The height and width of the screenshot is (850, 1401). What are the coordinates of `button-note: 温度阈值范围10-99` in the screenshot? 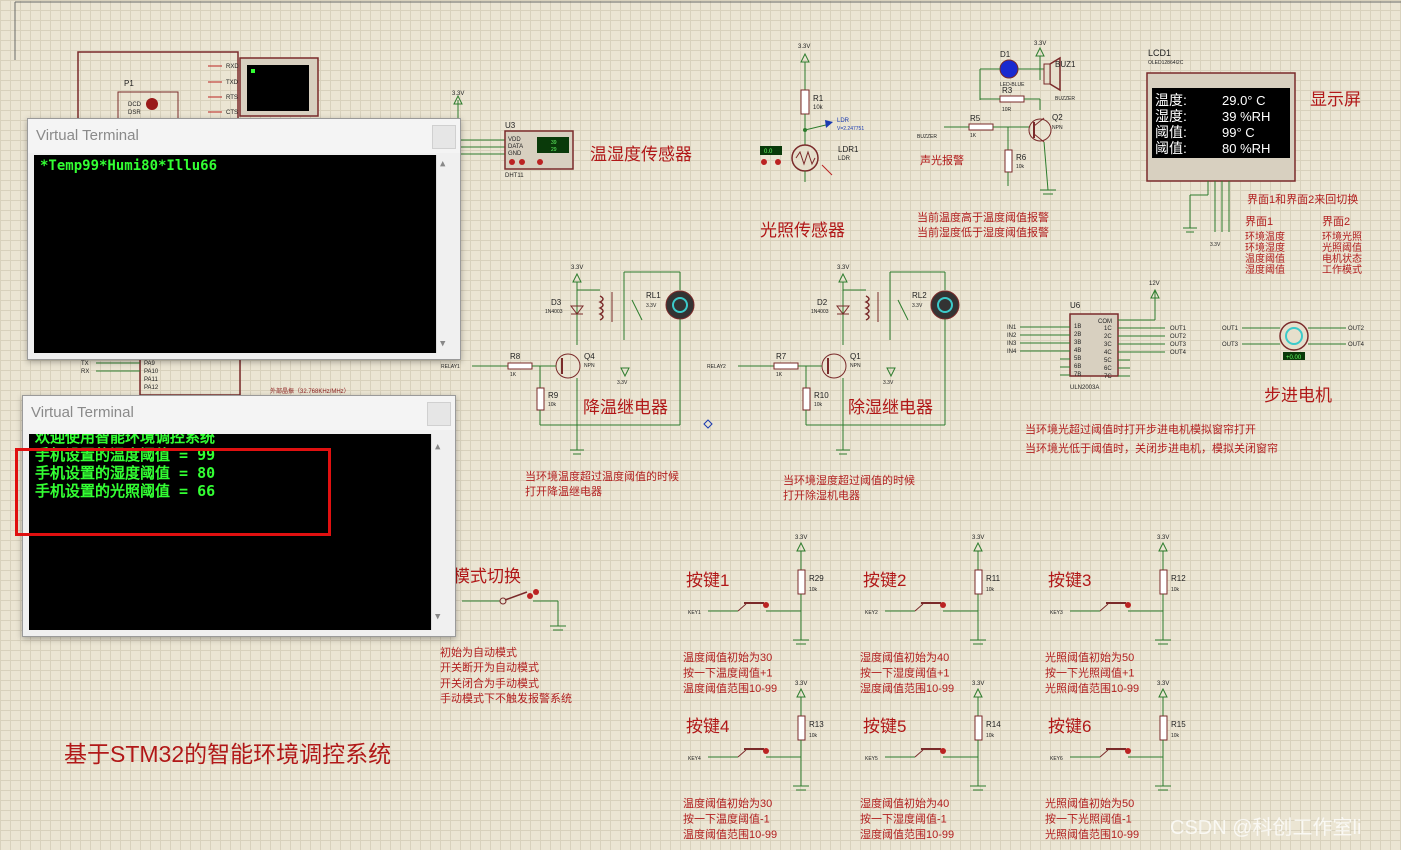 It's located at (730, 834).